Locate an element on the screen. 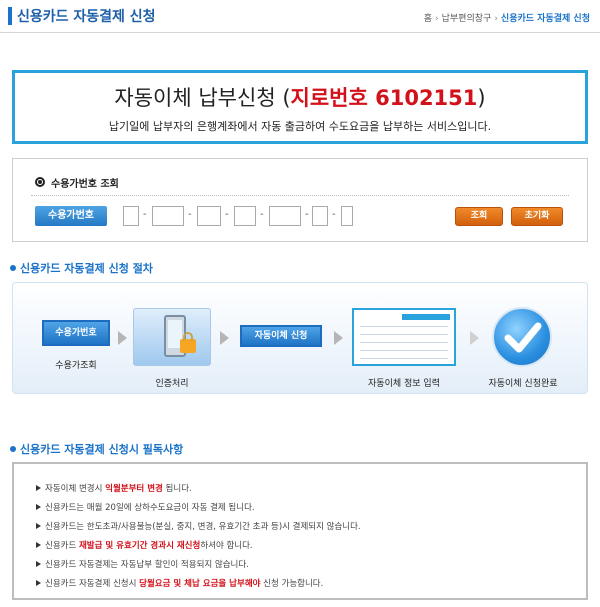 This screenshot has height=607, width=600. notice-section-title: 신용카드 자동결제 신청시 필독사항 is located at coordinates (96, 449).